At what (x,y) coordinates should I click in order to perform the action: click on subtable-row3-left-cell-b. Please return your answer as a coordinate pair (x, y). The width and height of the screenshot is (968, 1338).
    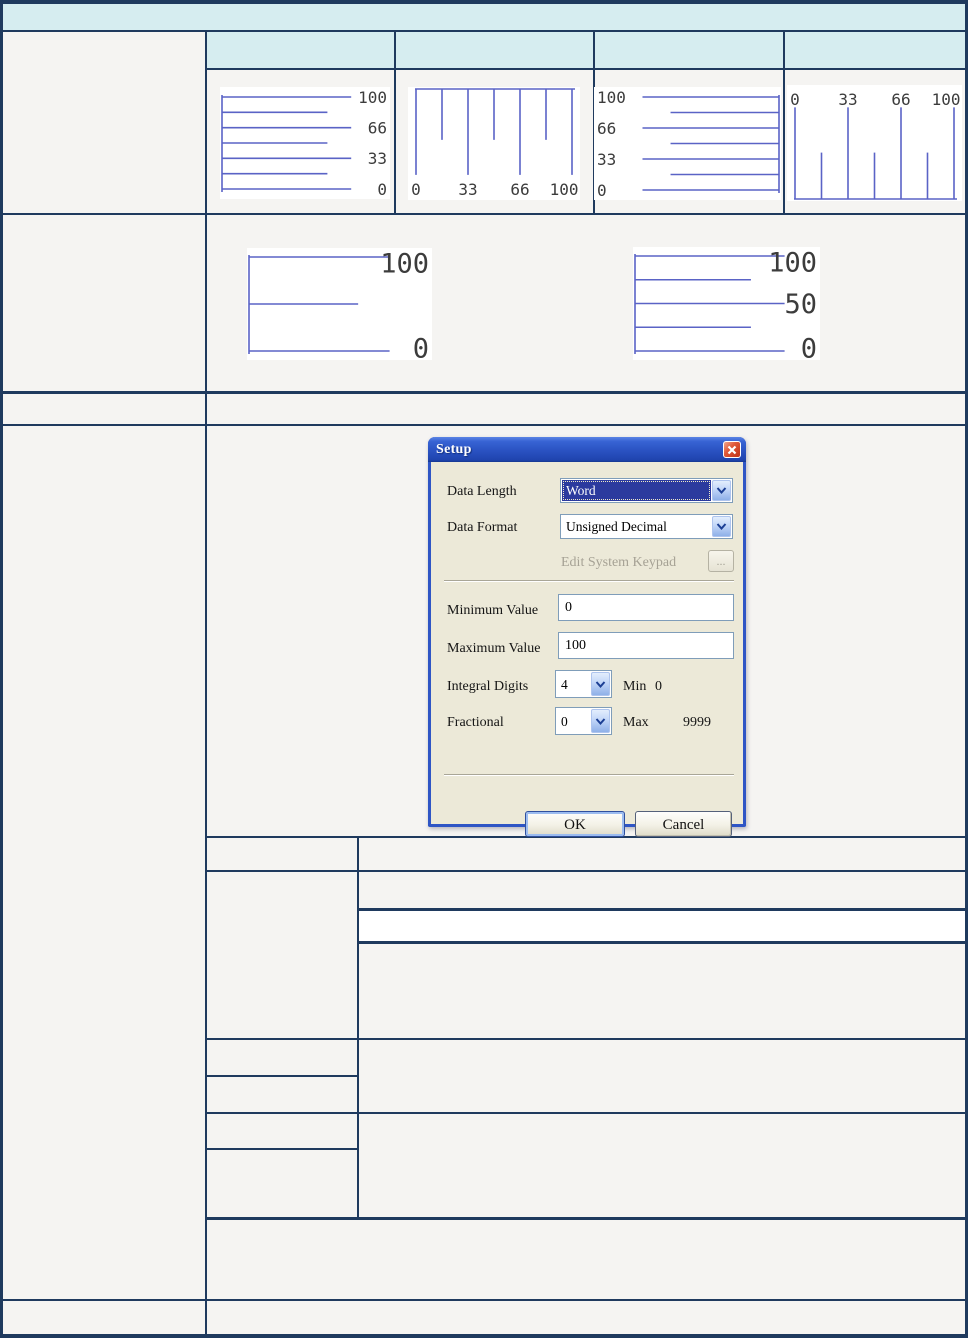
    Looking at the image, I should click on (282, 1094).